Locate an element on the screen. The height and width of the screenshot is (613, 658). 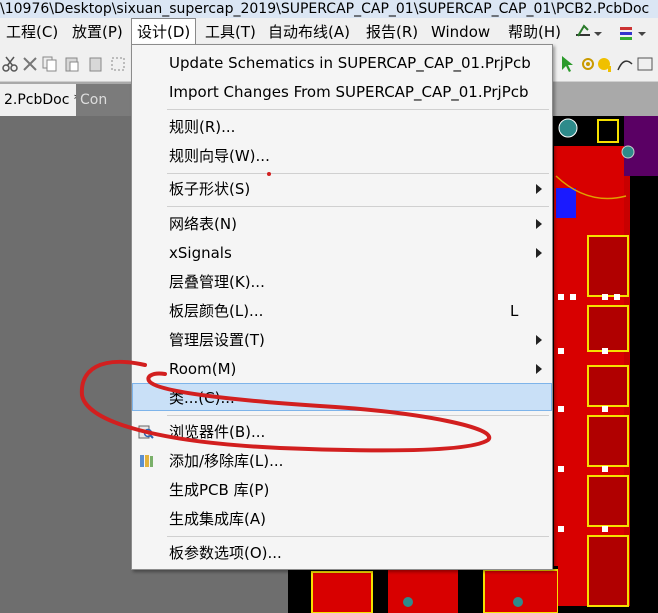
menu-item-label: 板子形状(S) is located at coordinates (210, 189).